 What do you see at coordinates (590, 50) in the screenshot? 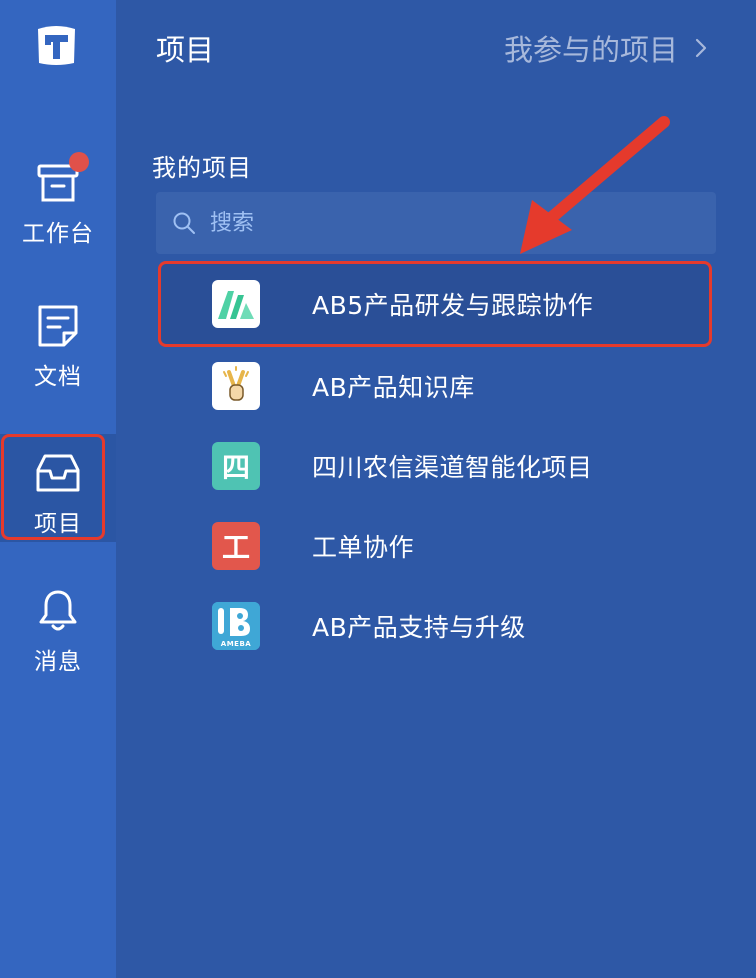
I see `joined-projects-label: 我参与的项目` at bounding box center [590, 50].